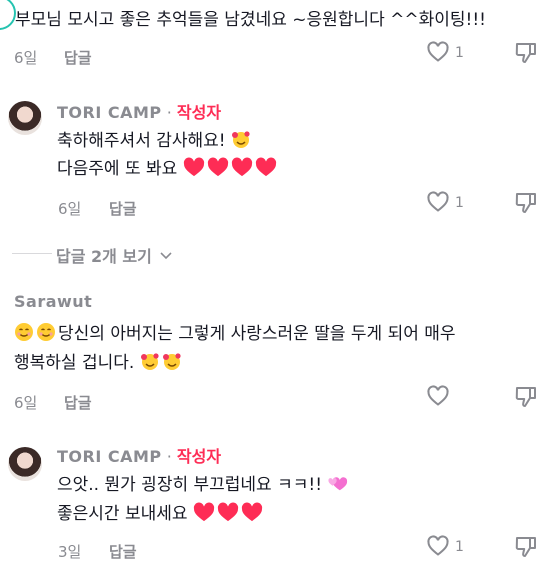 This screenshot has height=564, width=560. Describe the element at coordinates (74, 363) in the screenshot. I see `comment-text: 행복하실 겁니다.` at that location.